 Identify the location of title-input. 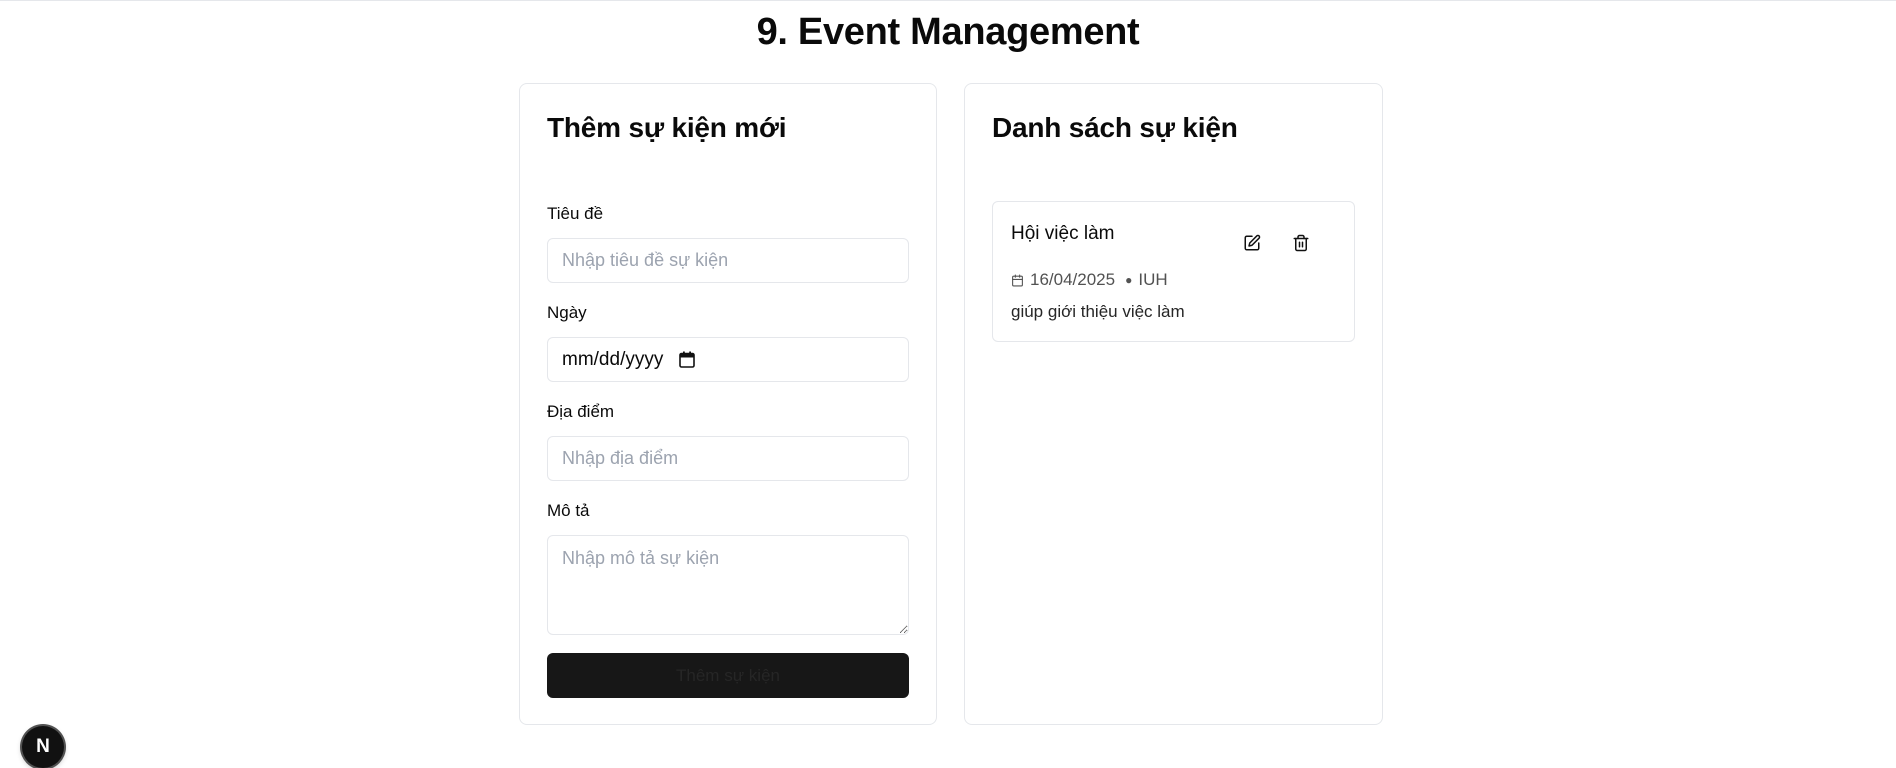
(728, 260).